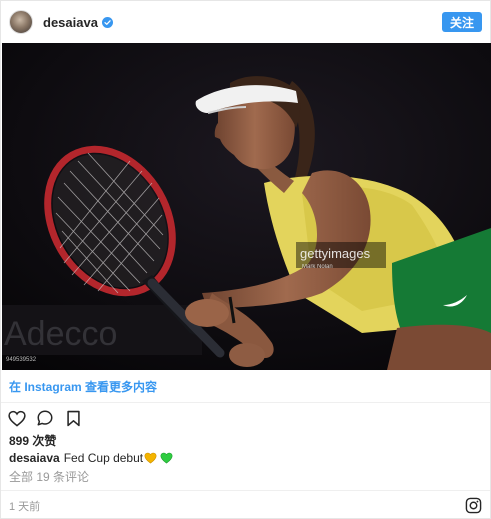  Describe the element at coordinates (83, 386) in the screenshot. I see `view-on-instagram-link: 在 Instagram 查看更多内容` at that location.